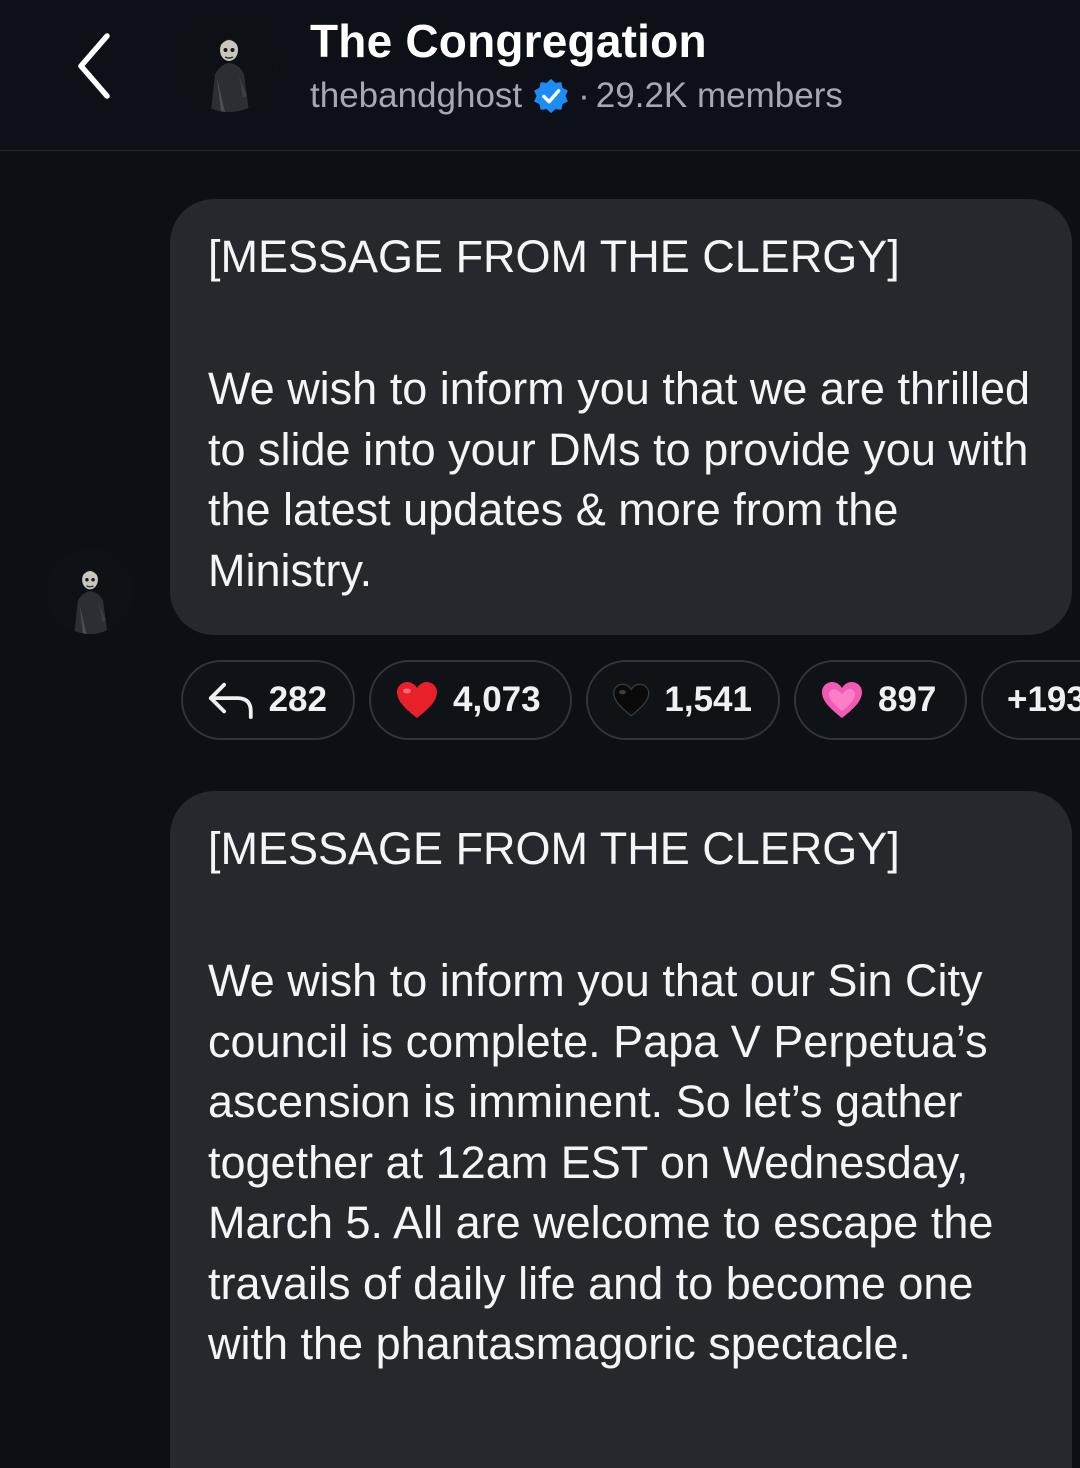 This screenshot has width=1080, height=1468. Describe the element at coordinates (230, 701) in the screenshot. I see `reply-arrow-icon` at that location.